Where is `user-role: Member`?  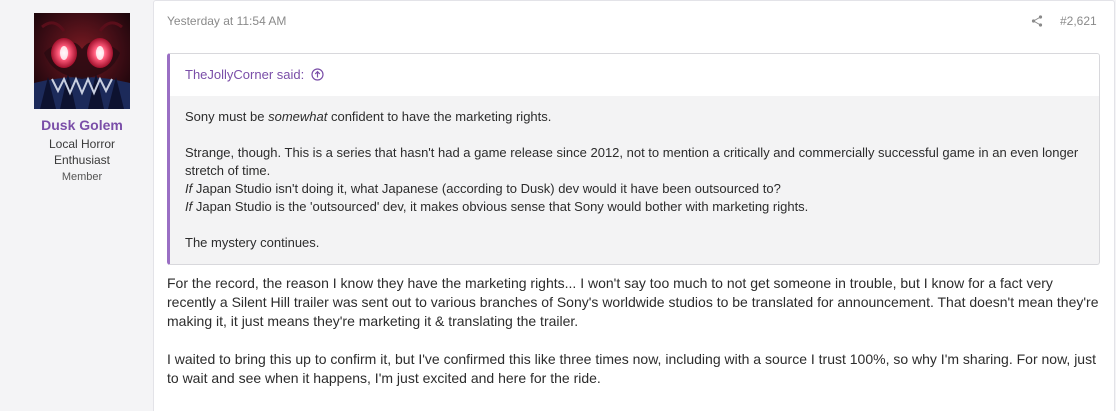
user-role: Member is located at coordinates (82, 177).